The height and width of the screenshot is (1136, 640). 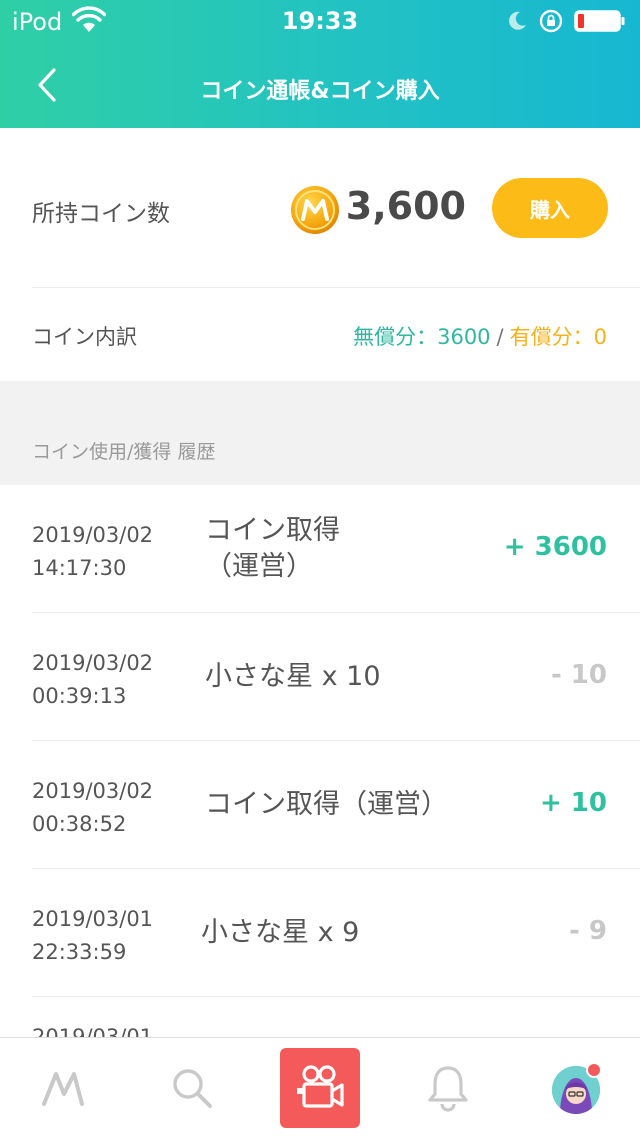 What do you see at coordinates (79, 952) in the screenshot?
I see `history-time: 22:33:59` at bounding box center [79, 952].